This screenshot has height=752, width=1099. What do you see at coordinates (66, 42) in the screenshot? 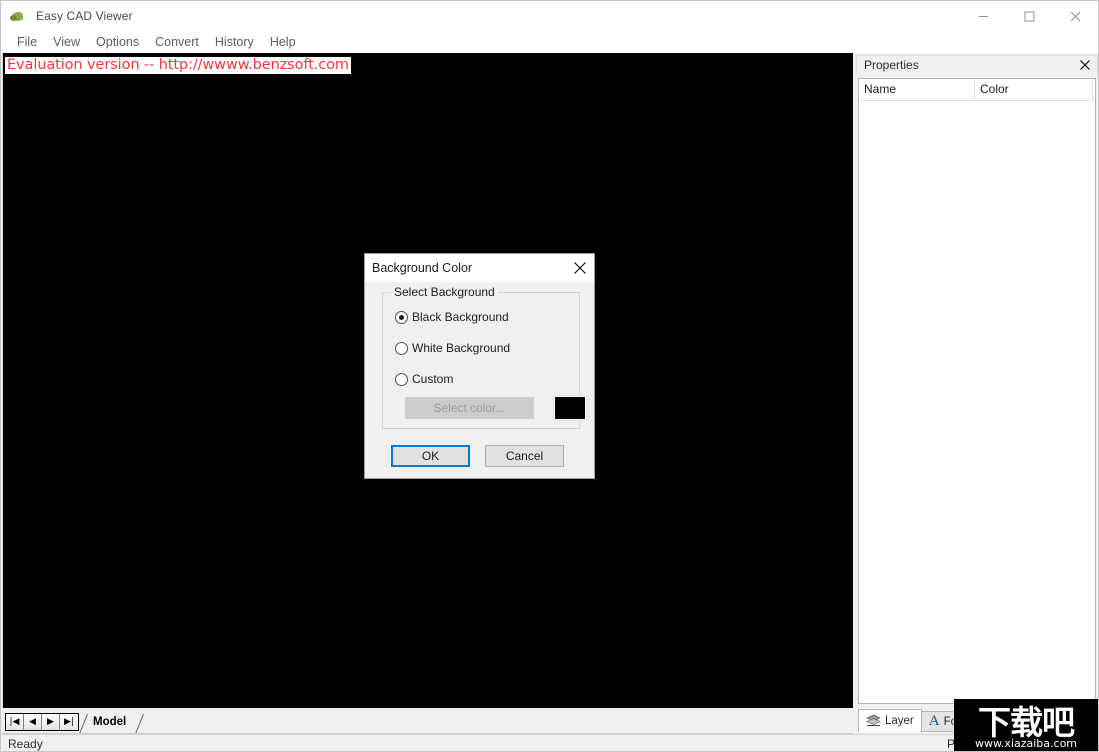
I see `menu-item-view: View` at bounding box center [66, 42].